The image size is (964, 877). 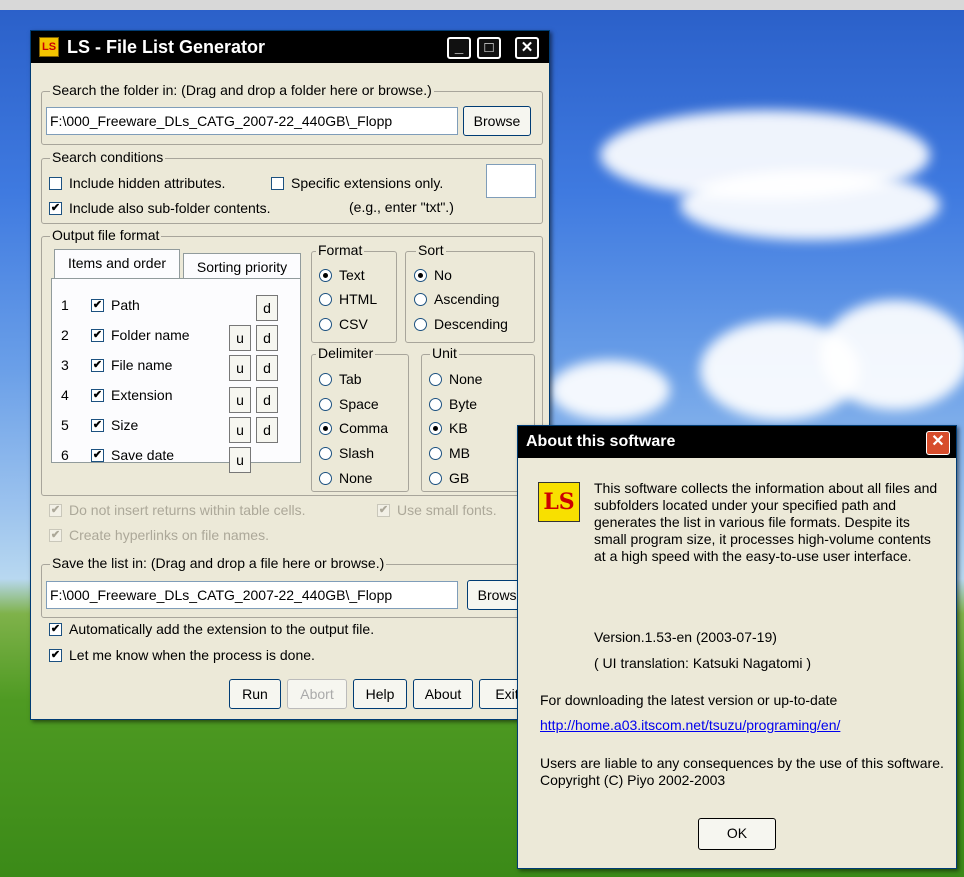 I want to click on output-format-caption: Output file format, so click(x=106, y=235).